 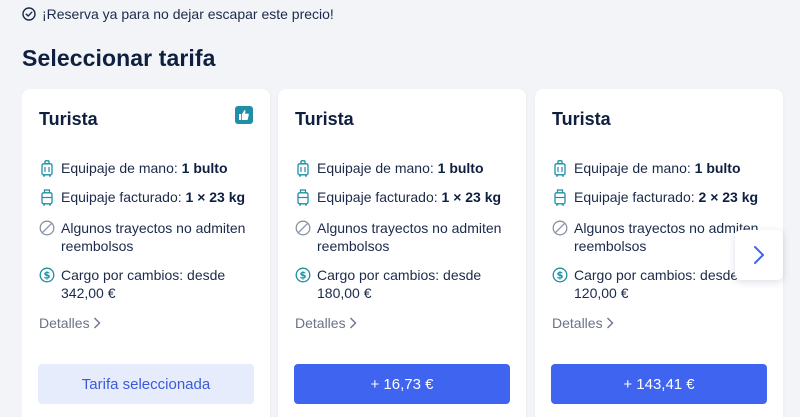 I want to click on select-fare-button: + 143,41 €, so click(x=659, y=384).